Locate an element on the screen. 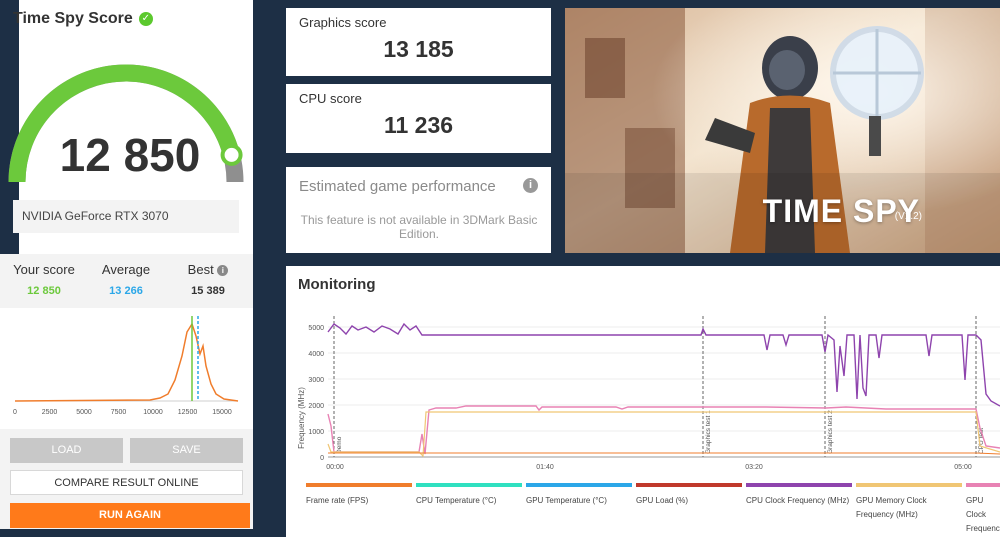 Image resolution: width=1000 pixels, height=537 pixels. legend-item: GPU Load (%) is located at coordinates (690, 495).